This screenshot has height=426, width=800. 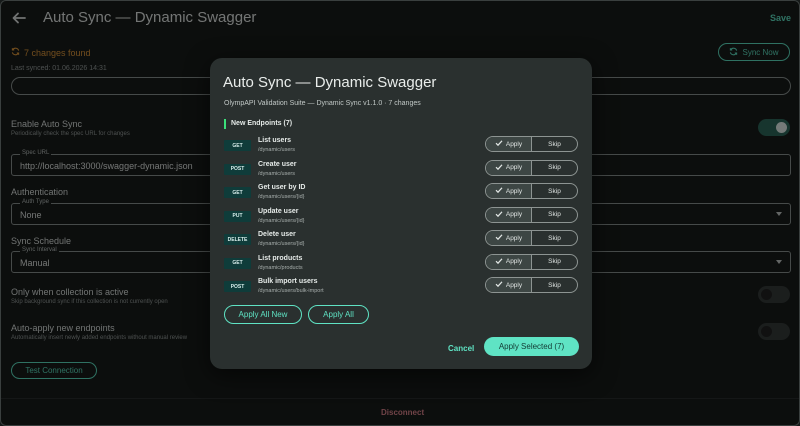 I want to click on endpoint-path: /dynamic/users/bulk-import, so click(x=291, y=291).